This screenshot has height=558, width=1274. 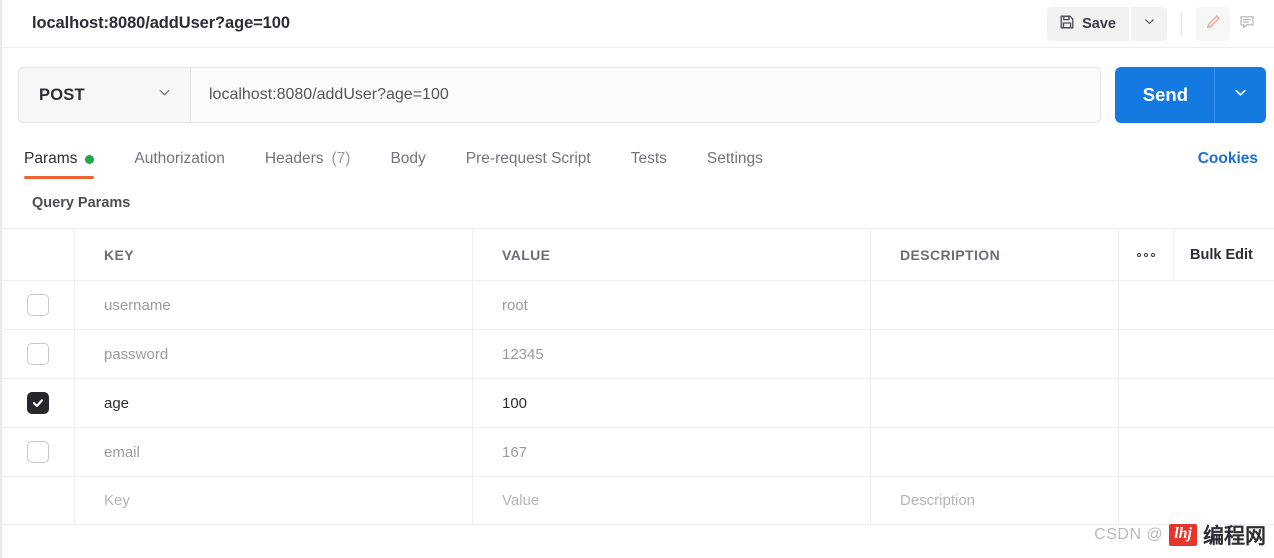 What do you see at coordinates (62, 94) in the screenshot?
I see `http-method-label: POST` at bounding box center [62, 94].